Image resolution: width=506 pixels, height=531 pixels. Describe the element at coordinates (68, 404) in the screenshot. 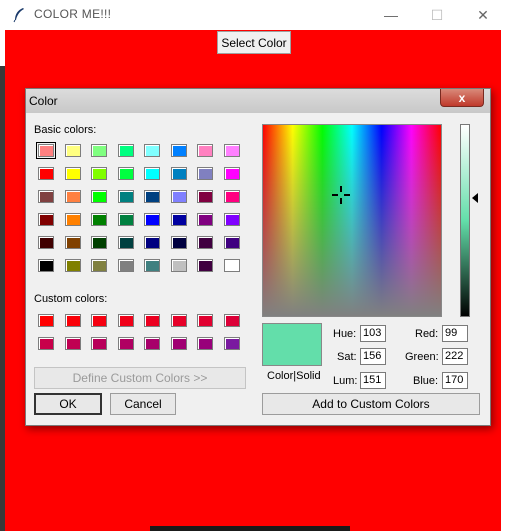

I see `ok-button: OK` at that location.